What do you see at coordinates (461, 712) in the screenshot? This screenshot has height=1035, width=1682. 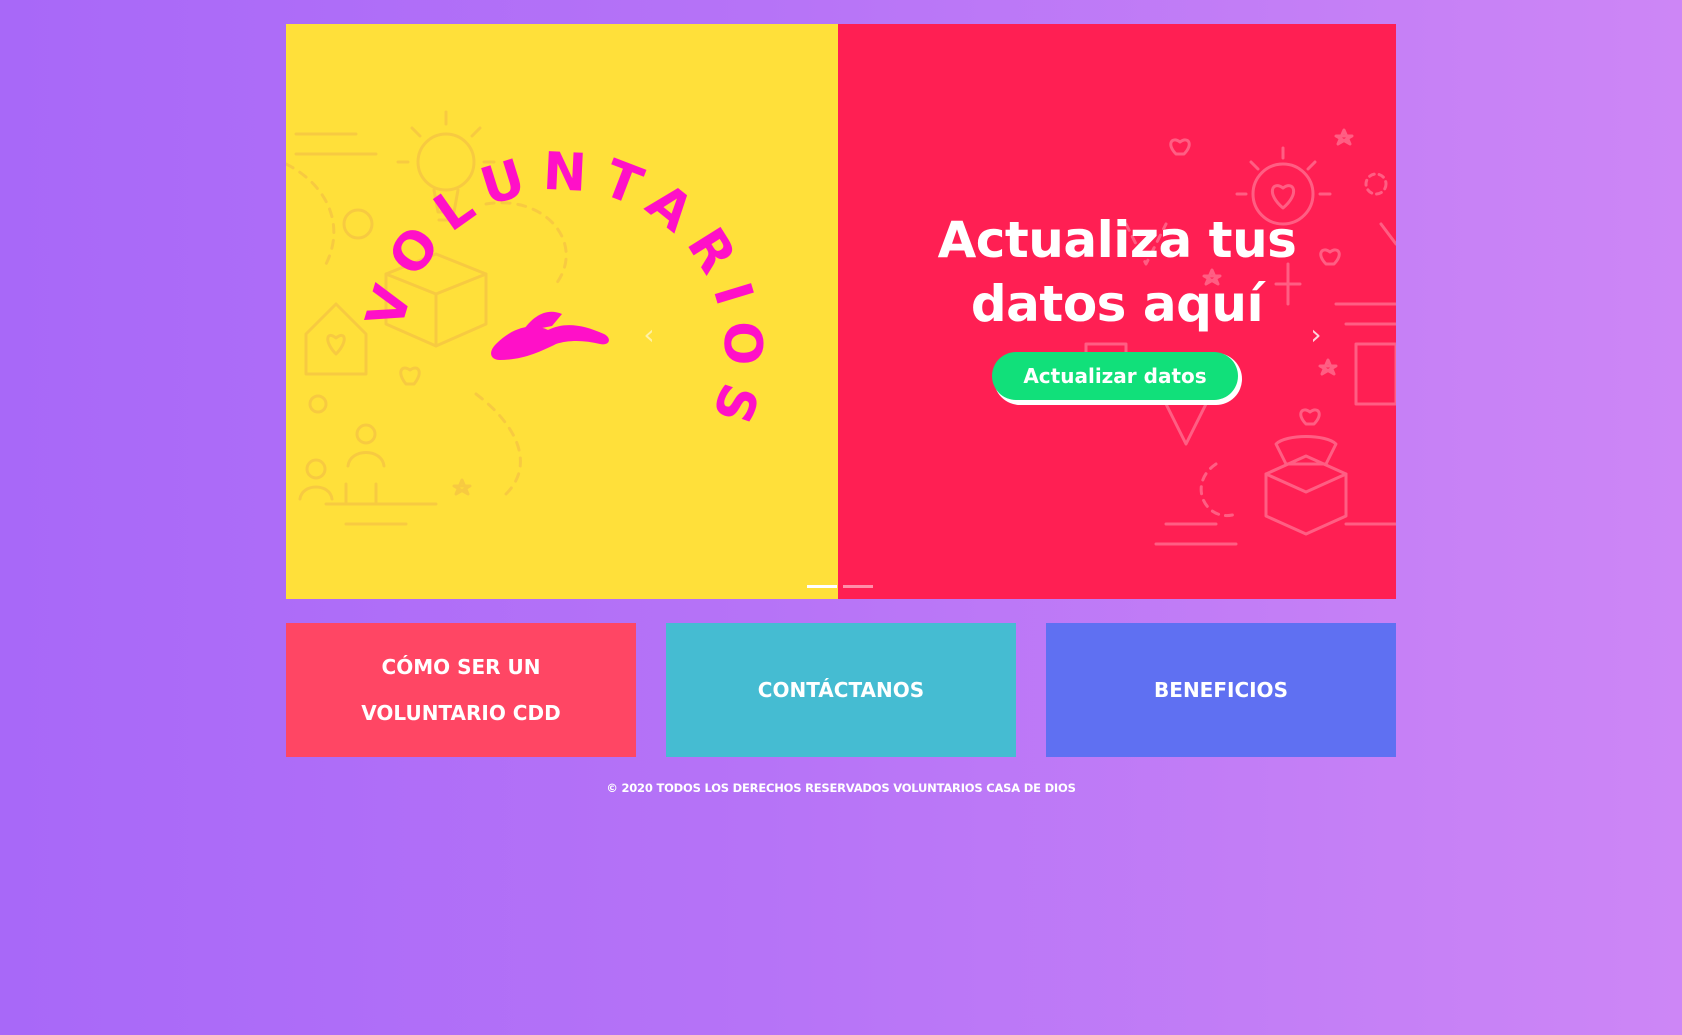 I see `tile-label-line-2: VOLUNTARIO CDD` at bounding box center [461, 712].